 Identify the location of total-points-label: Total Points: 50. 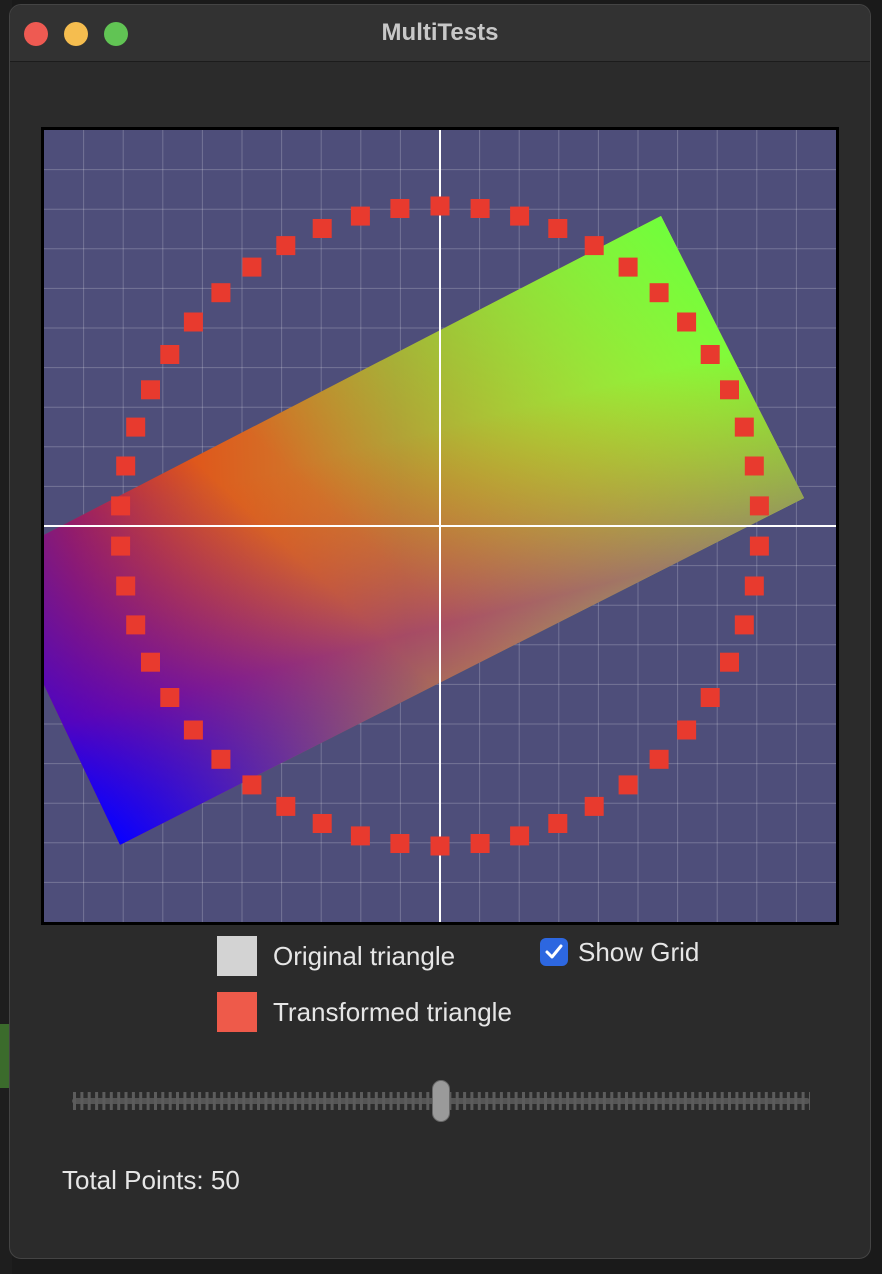
(151, 1180).